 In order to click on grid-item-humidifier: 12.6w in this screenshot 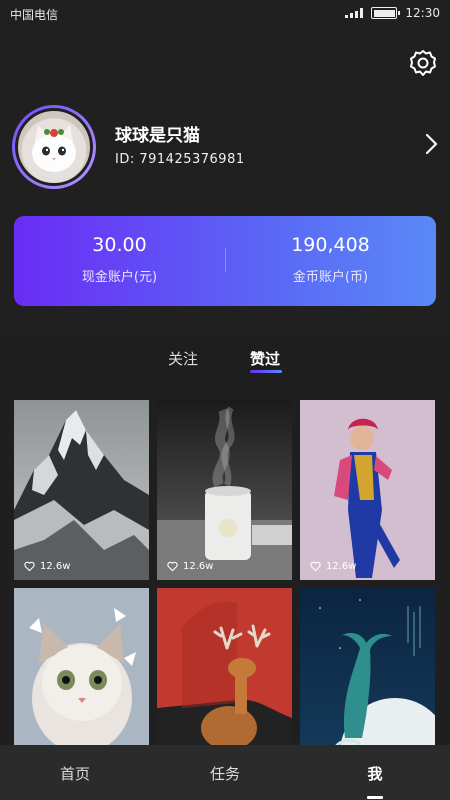, I will do `click(224, 490)`.